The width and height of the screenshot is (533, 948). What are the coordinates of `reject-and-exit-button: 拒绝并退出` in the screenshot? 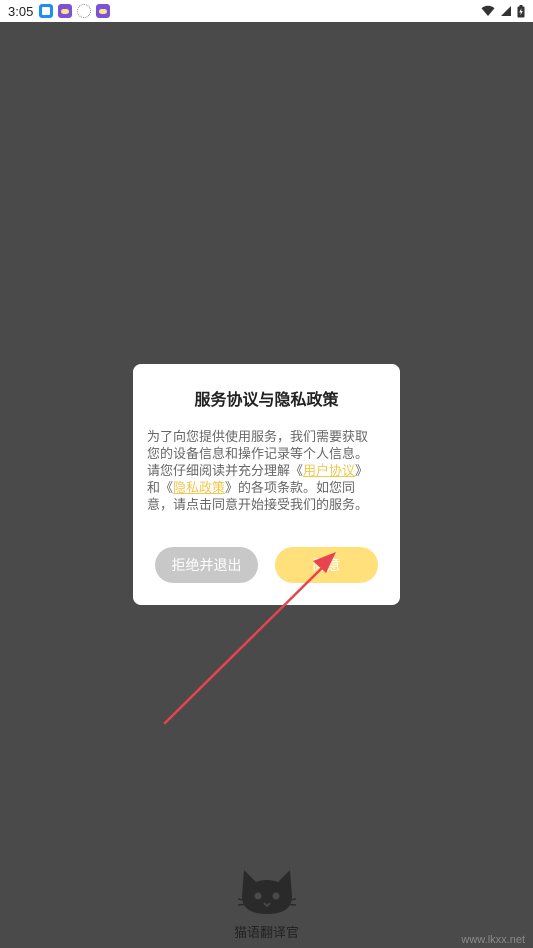 It's located at (206, 565).